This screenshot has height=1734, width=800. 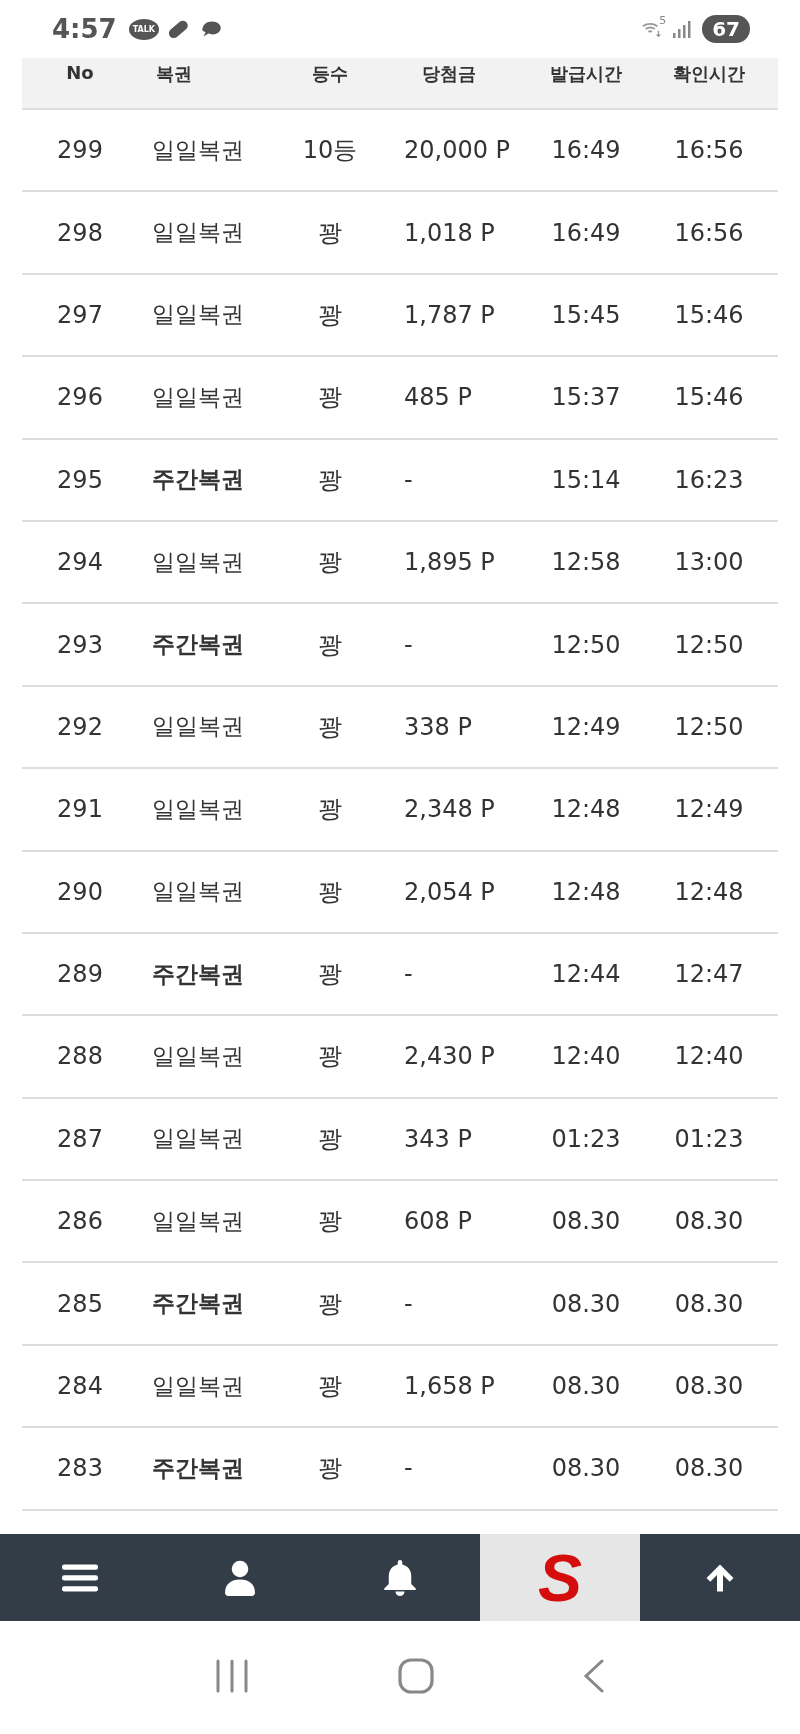 I want to click on table-cell-text: 298, so click(x=80, y=232).